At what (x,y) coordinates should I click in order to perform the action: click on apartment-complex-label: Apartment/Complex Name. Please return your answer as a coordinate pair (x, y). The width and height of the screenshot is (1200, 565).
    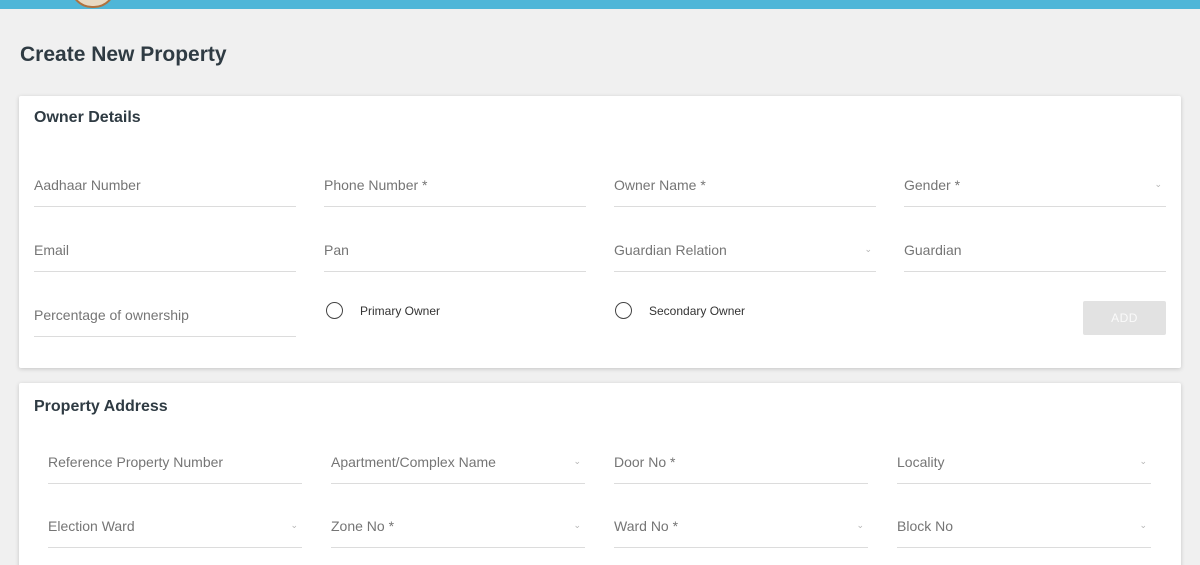
    Looking at the image, I should click on (413, 462).